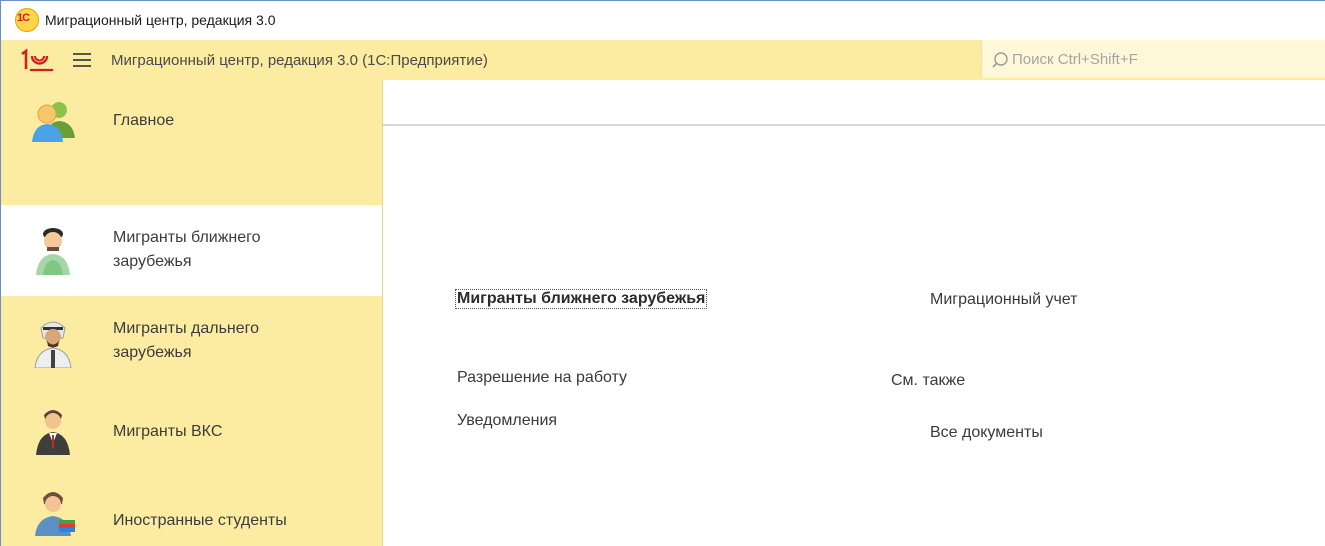  What do you see at coordinates (53, 430) in the screenshot?
I see `specialist-icon` at bounding box center [53, 430].